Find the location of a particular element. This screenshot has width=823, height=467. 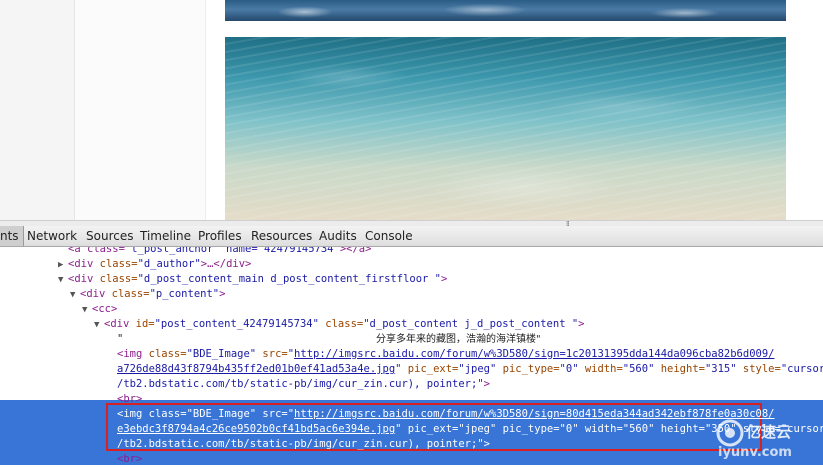

page-right-column is located at coordinates (804, 111).